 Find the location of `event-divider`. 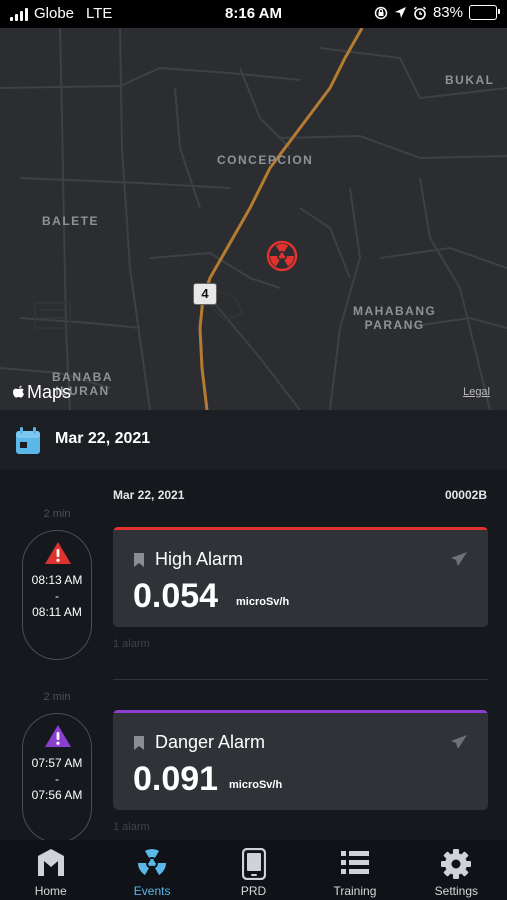

event-divider is located at coordinates (300, 679).